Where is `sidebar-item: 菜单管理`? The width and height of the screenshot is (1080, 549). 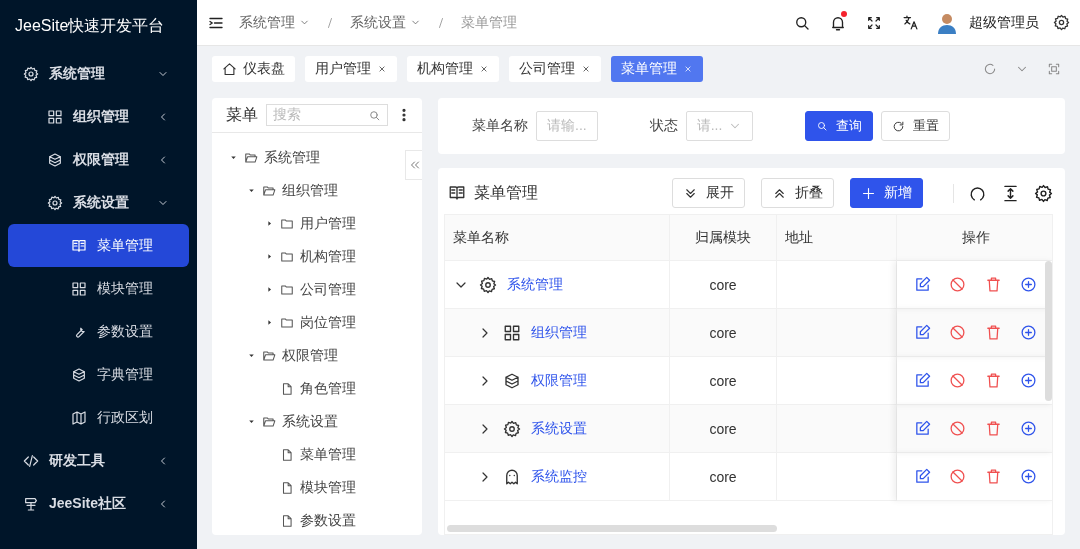
sidebar-item: 菜单管理 is located at coordinates (98, 245).